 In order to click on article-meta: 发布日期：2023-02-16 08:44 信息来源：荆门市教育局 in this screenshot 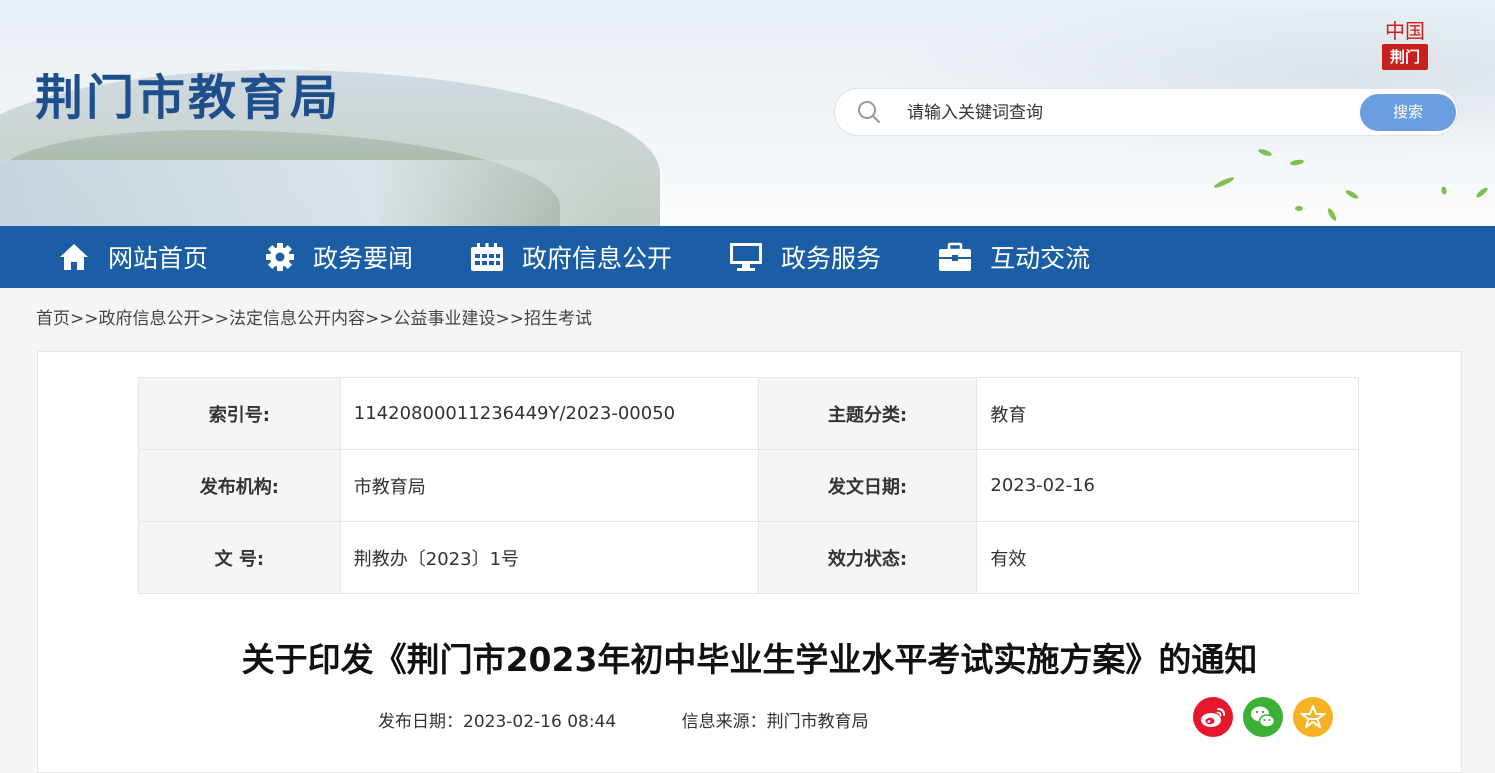, I will do `click(653, 719)`.